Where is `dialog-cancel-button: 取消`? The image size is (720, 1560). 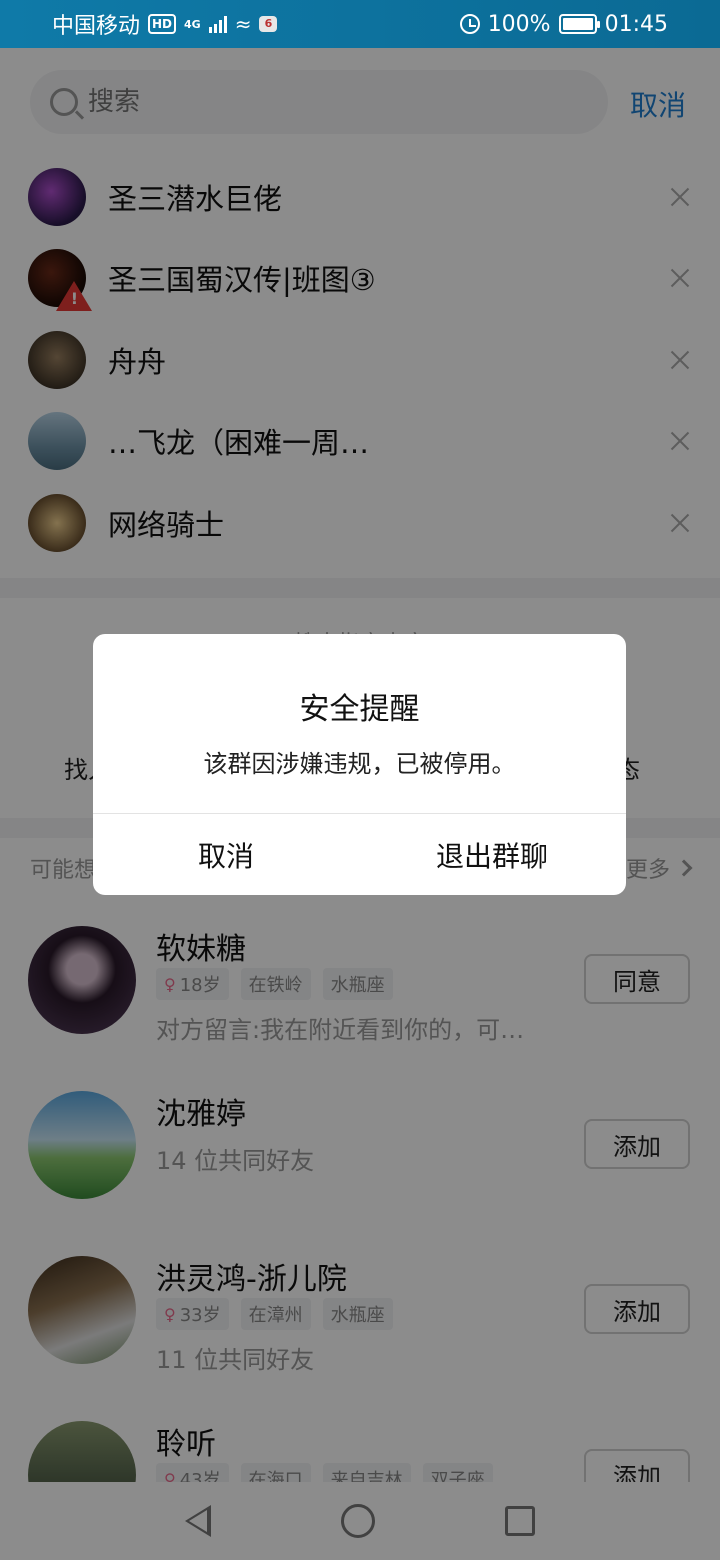 dialog-cancel-button: 取消 is located at coordinates (226, 854).